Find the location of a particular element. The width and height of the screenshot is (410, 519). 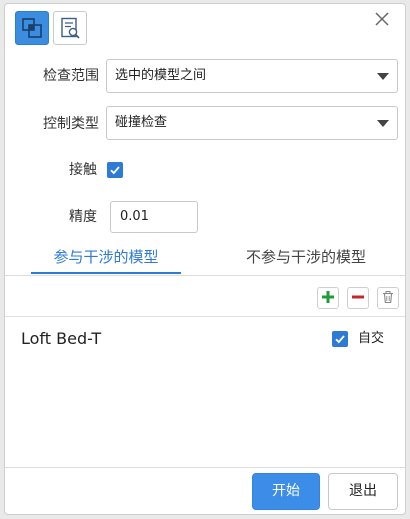

model-interference-tool-button is located at coordinates (32, 28).